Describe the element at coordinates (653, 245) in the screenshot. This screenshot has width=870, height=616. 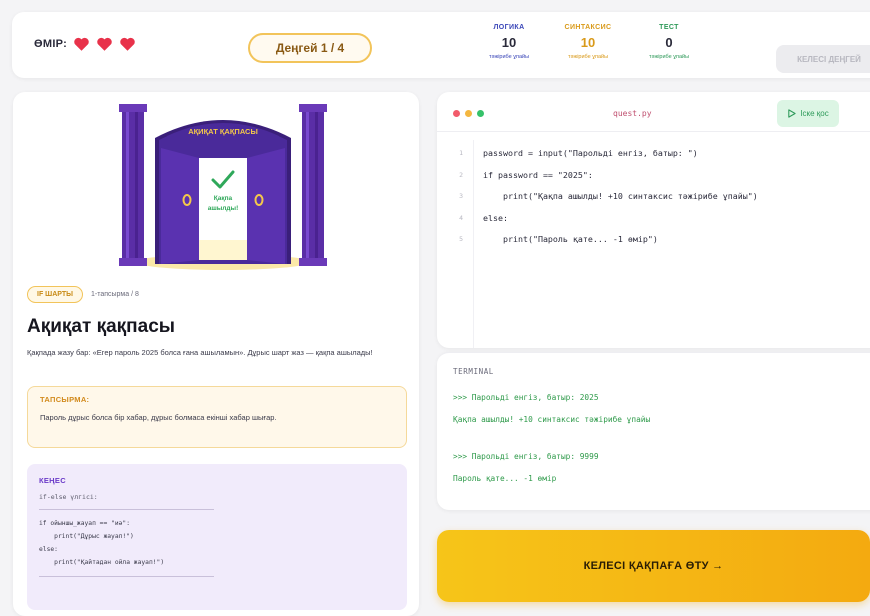
I see `code-line: 5 print("Пароль қате... -1 өмір")` at that location.